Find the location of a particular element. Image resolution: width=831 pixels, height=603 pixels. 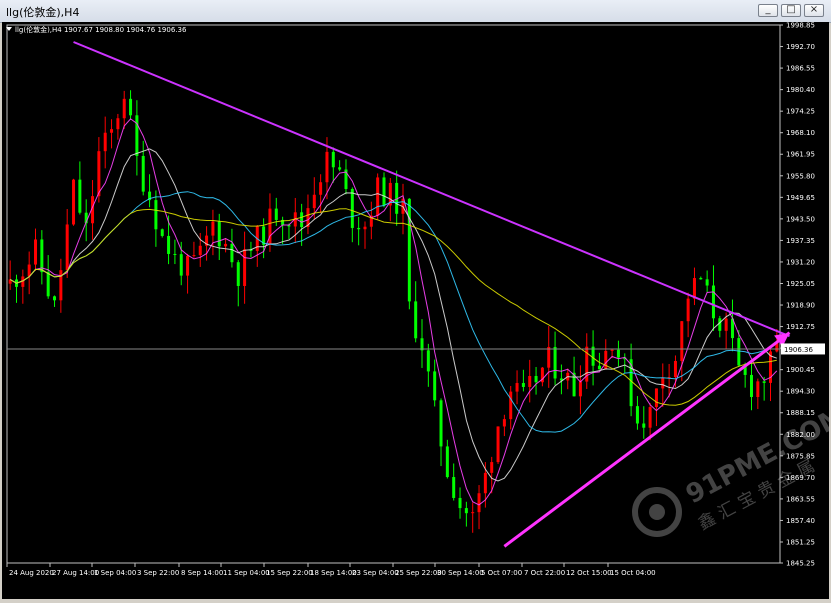

y-tick-label: 1888.15 is located at coordinates (800, 413).